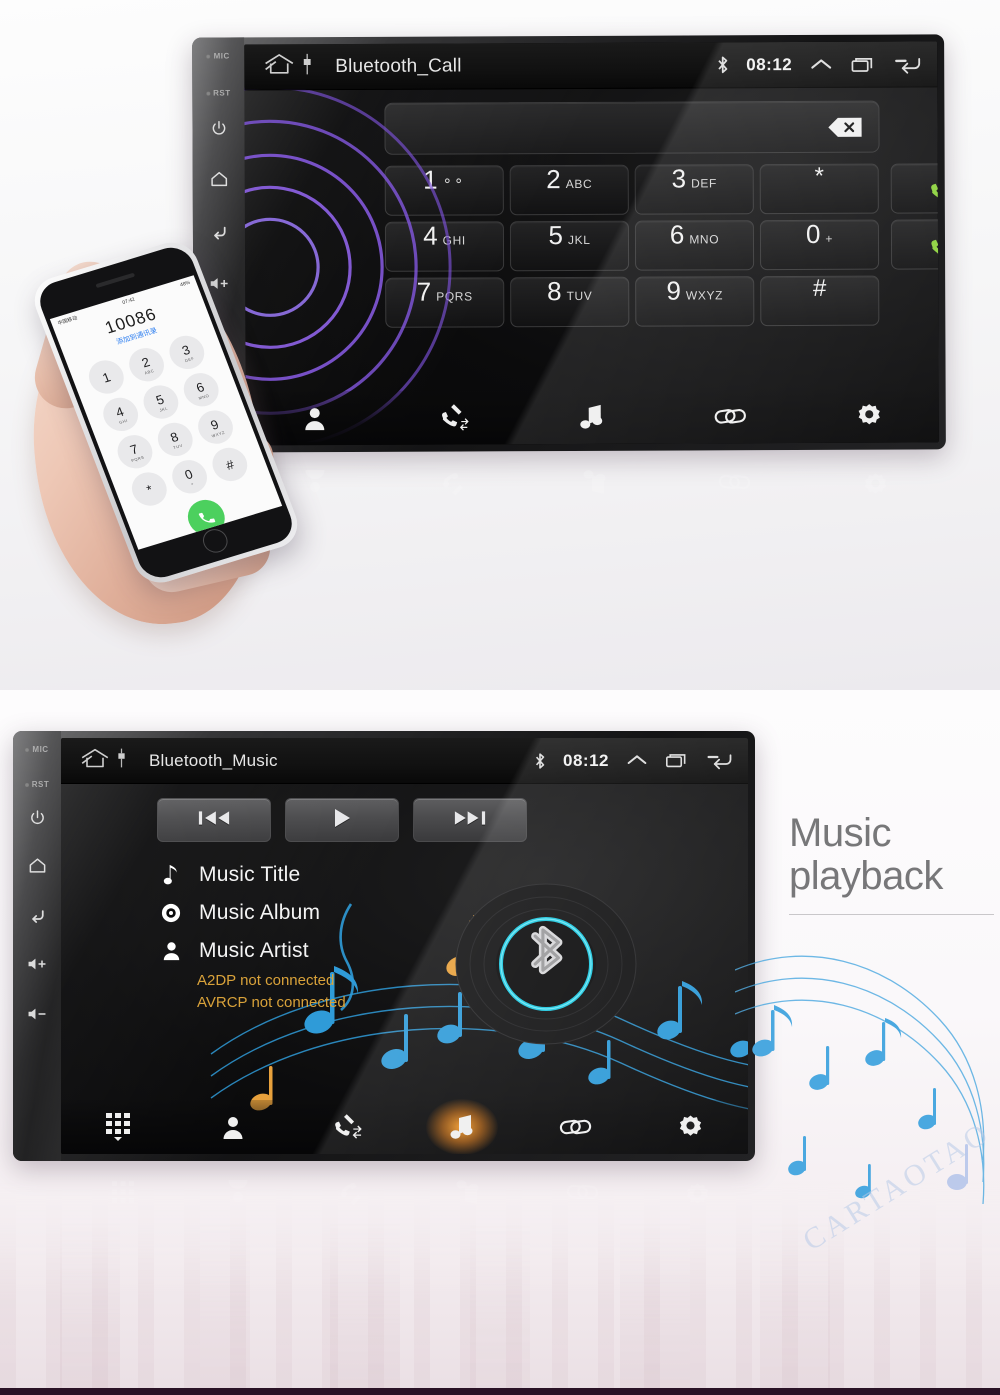 This screenshot has height=1395, width=1000. I want to click on dial-key-9: 9 WXYZ, so click(695, 301).